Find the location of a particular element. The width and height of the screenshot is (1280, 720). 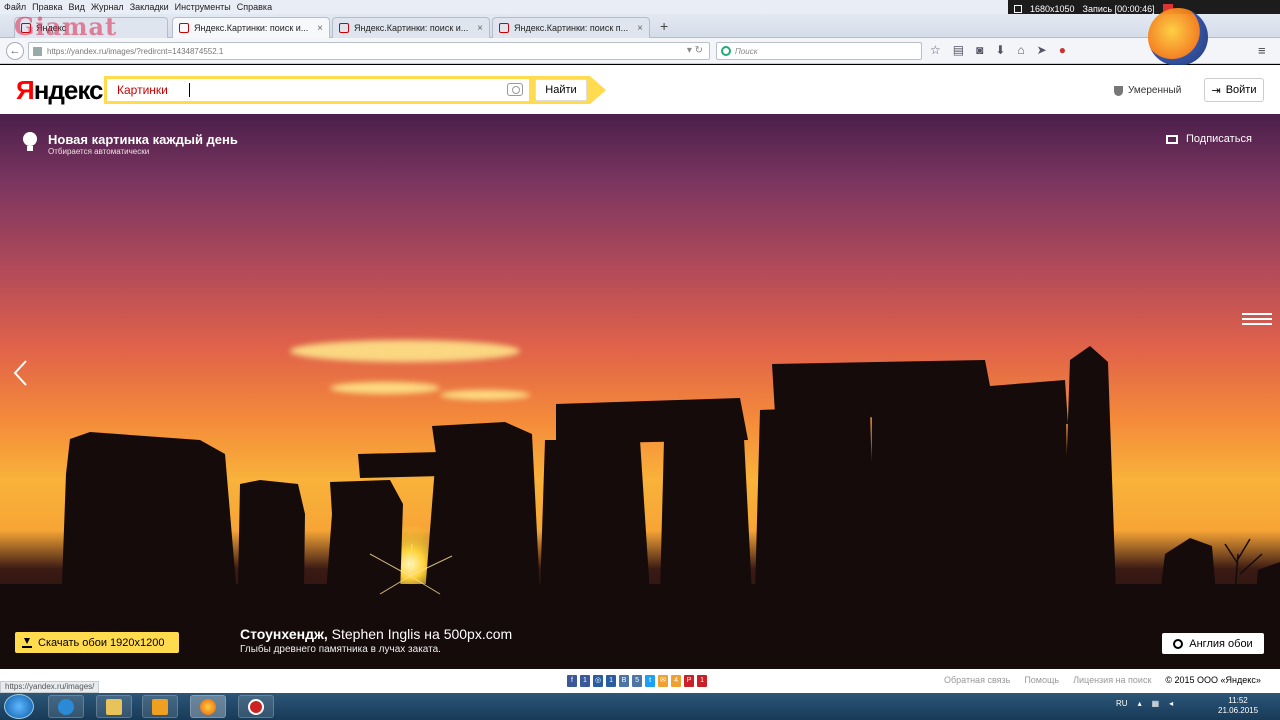

reading-list-icon: ▤ is located at coordinates (958, 50).